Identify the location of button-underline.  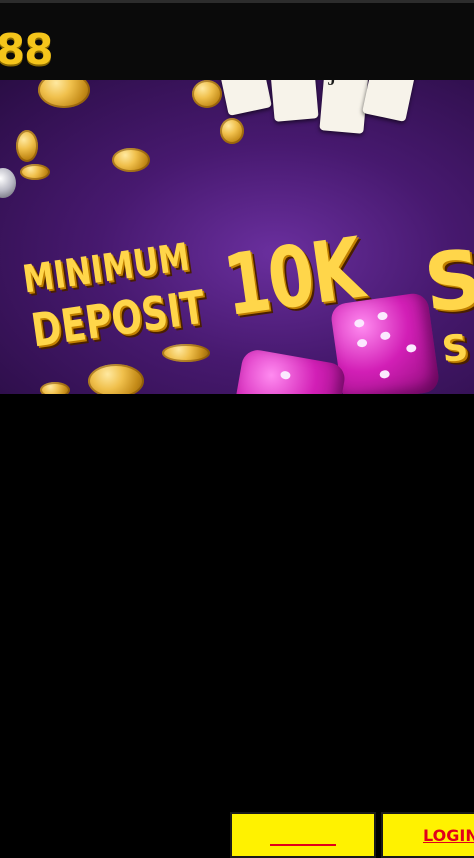
(303, 845).